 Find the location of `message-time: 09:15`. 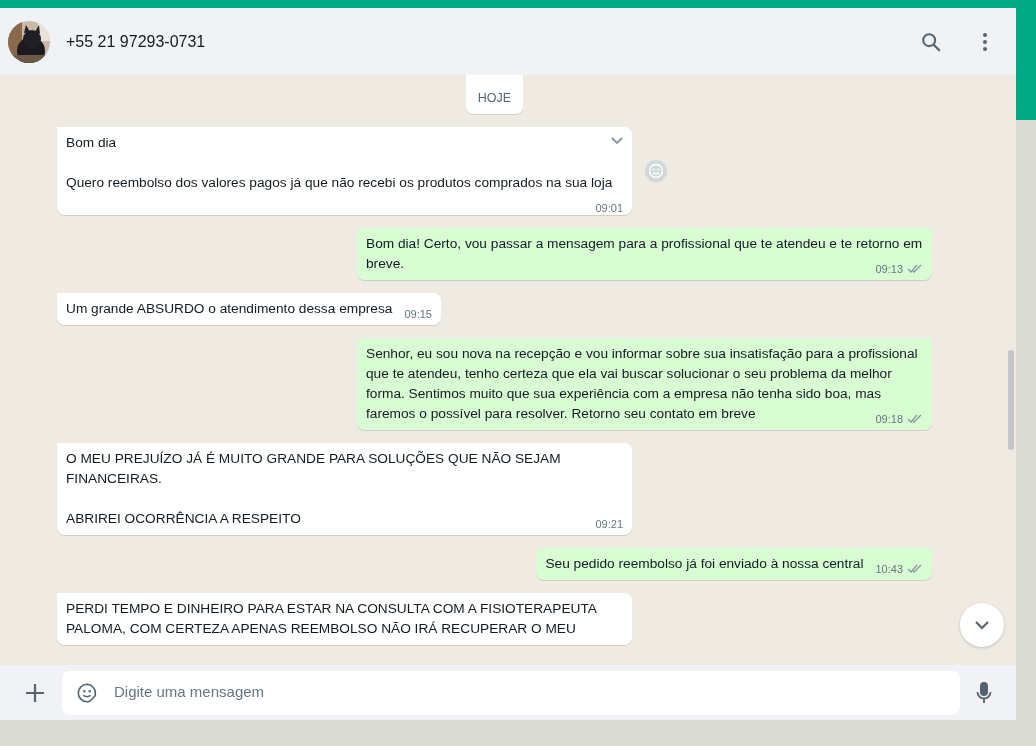

message-time: 09:15 is located at coordinates (418, 313).